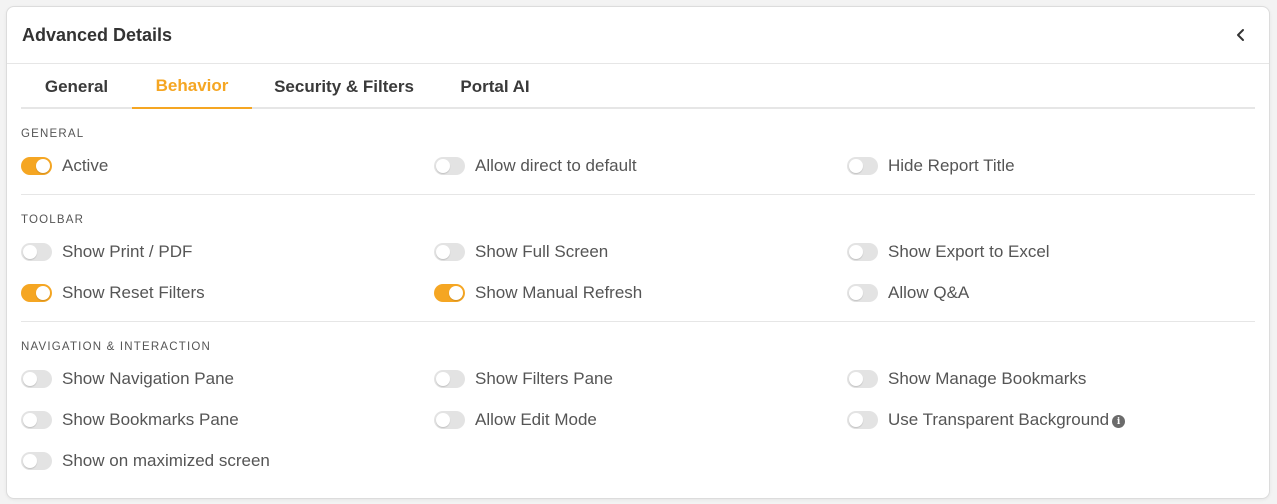 This screenshot has height=504, width=1277. What do you see at coordinates (53, 134) in the screenshot?
I see `section-title: GENERAL` at bounding box center [53, 134].